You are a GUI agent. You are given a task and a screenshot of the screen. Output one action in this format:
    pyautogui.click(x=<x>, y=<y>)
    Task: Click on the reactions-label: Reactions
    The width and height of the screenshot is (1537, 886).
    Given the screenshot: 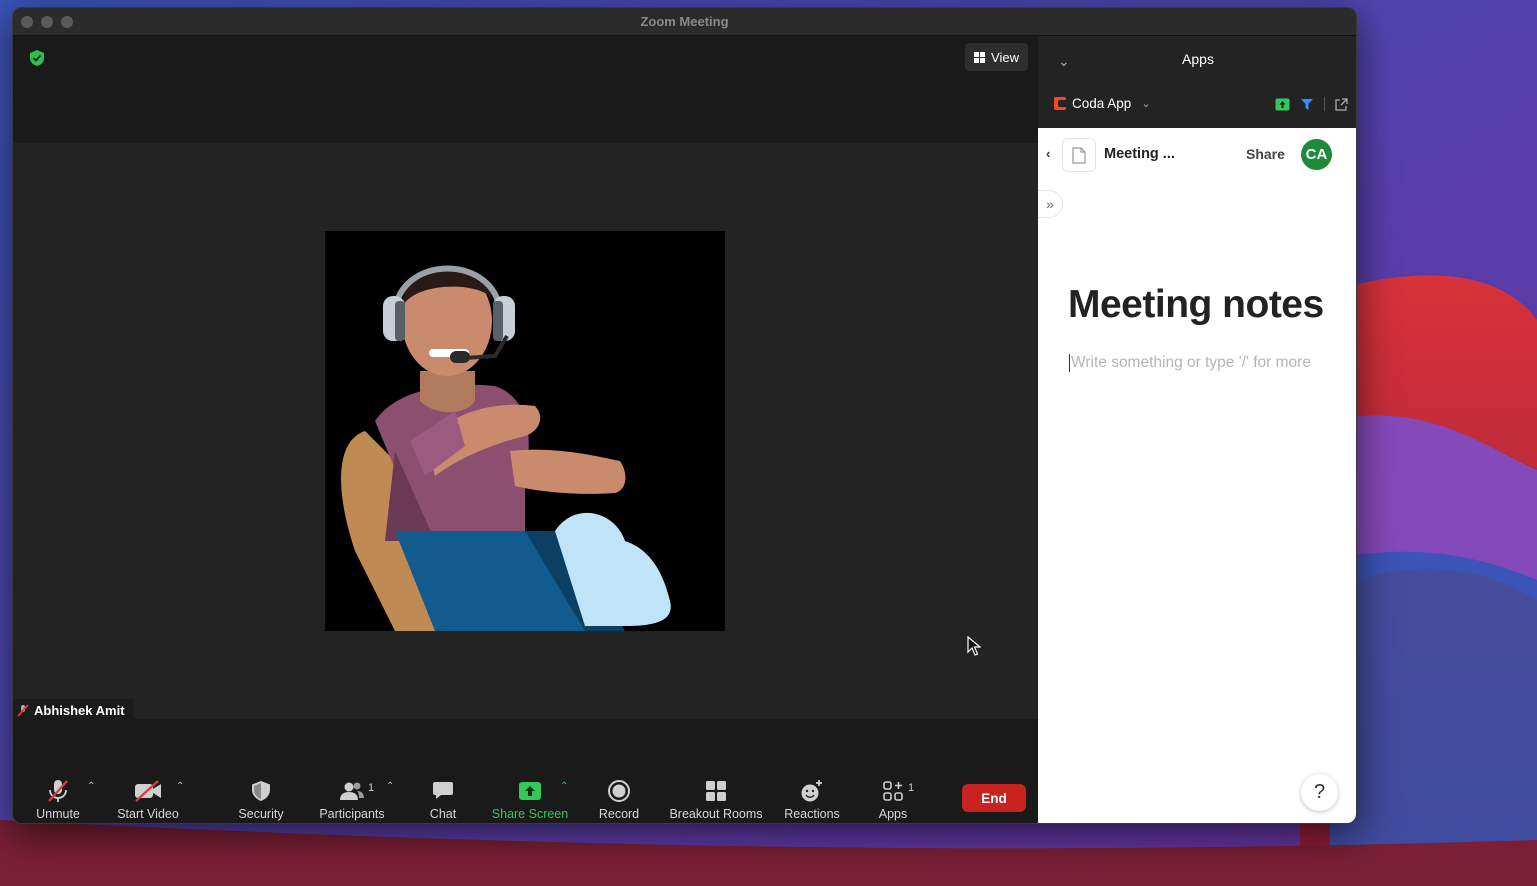 What is the action you would take?
    pyautogui.click(x=812, y=814)
    